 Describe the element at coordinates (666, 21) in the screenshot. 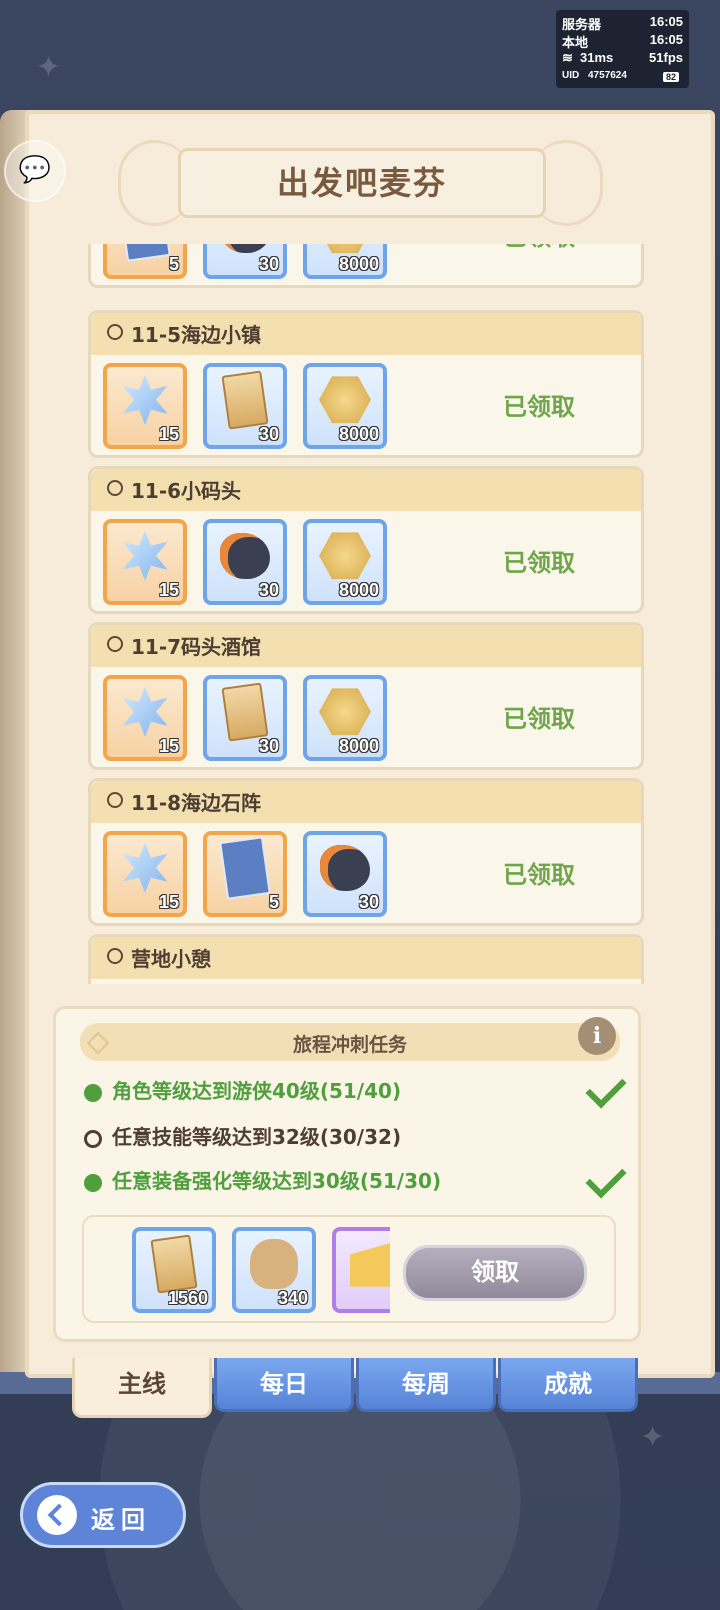

I see `server-time: 16:05` at that location.